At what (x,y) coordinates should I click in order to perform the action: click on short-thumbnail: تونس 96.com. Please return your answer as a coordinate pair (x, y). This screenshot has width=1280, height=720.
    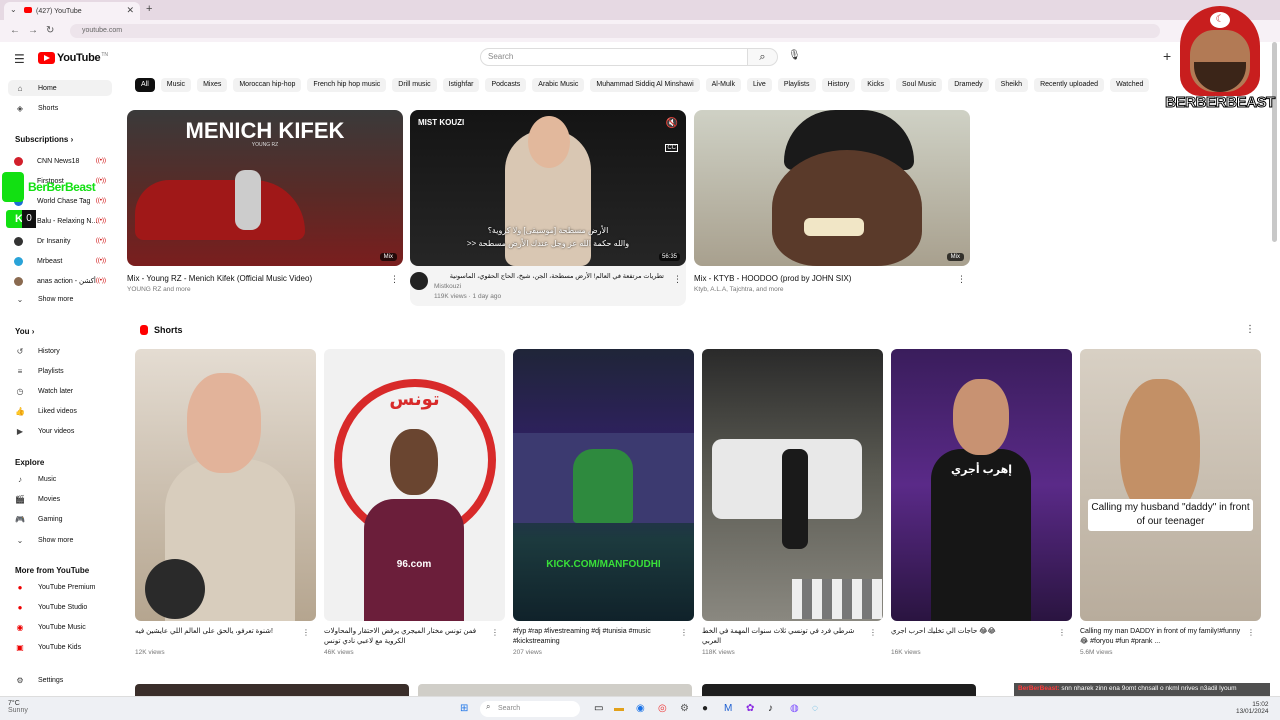
    Looking at the image, I should click on (414, 485).